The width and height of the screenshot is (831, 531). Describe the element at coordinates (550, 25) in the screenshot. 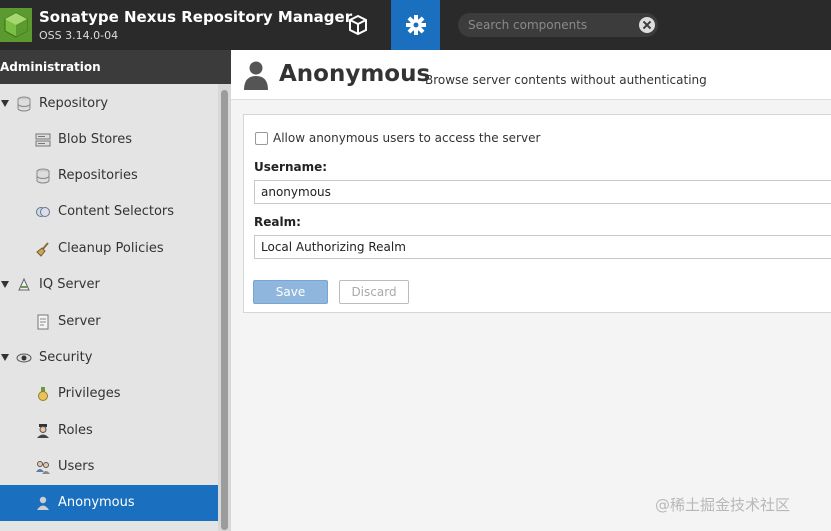

I see `search-input` at that location.